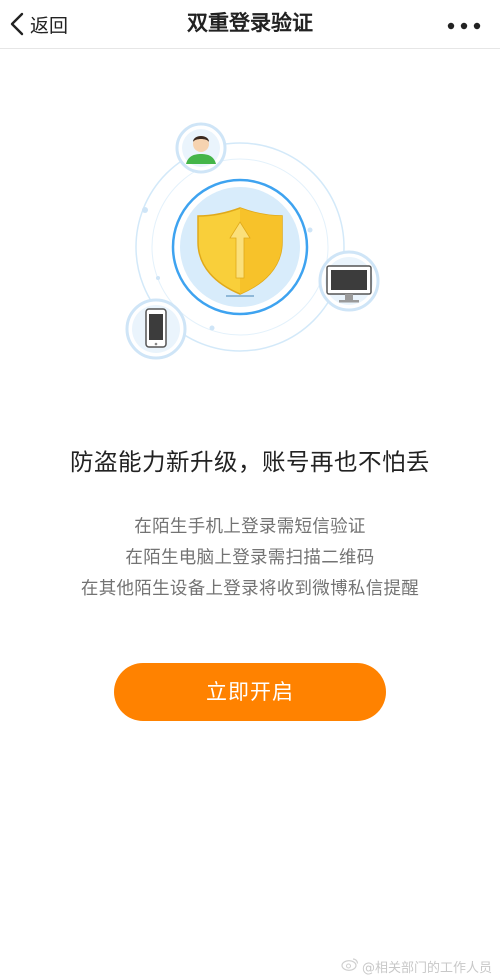  I want to click on shield-icon, so click(240, 247).